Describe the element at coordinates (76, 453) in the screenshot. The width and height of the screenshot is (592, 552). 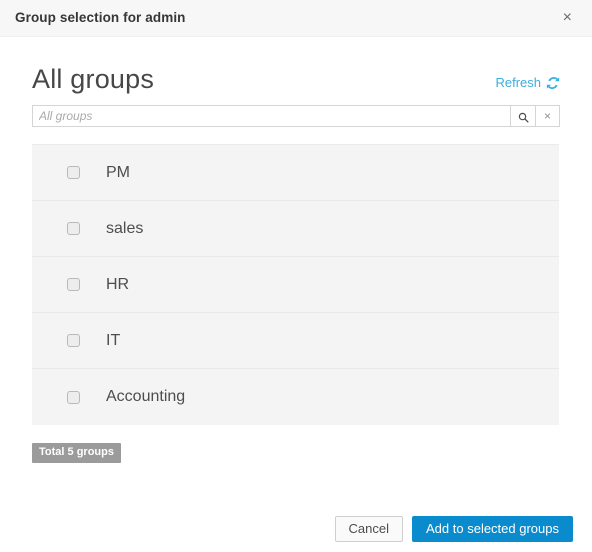
I see `status-badge: Total 5 groups` at that location.